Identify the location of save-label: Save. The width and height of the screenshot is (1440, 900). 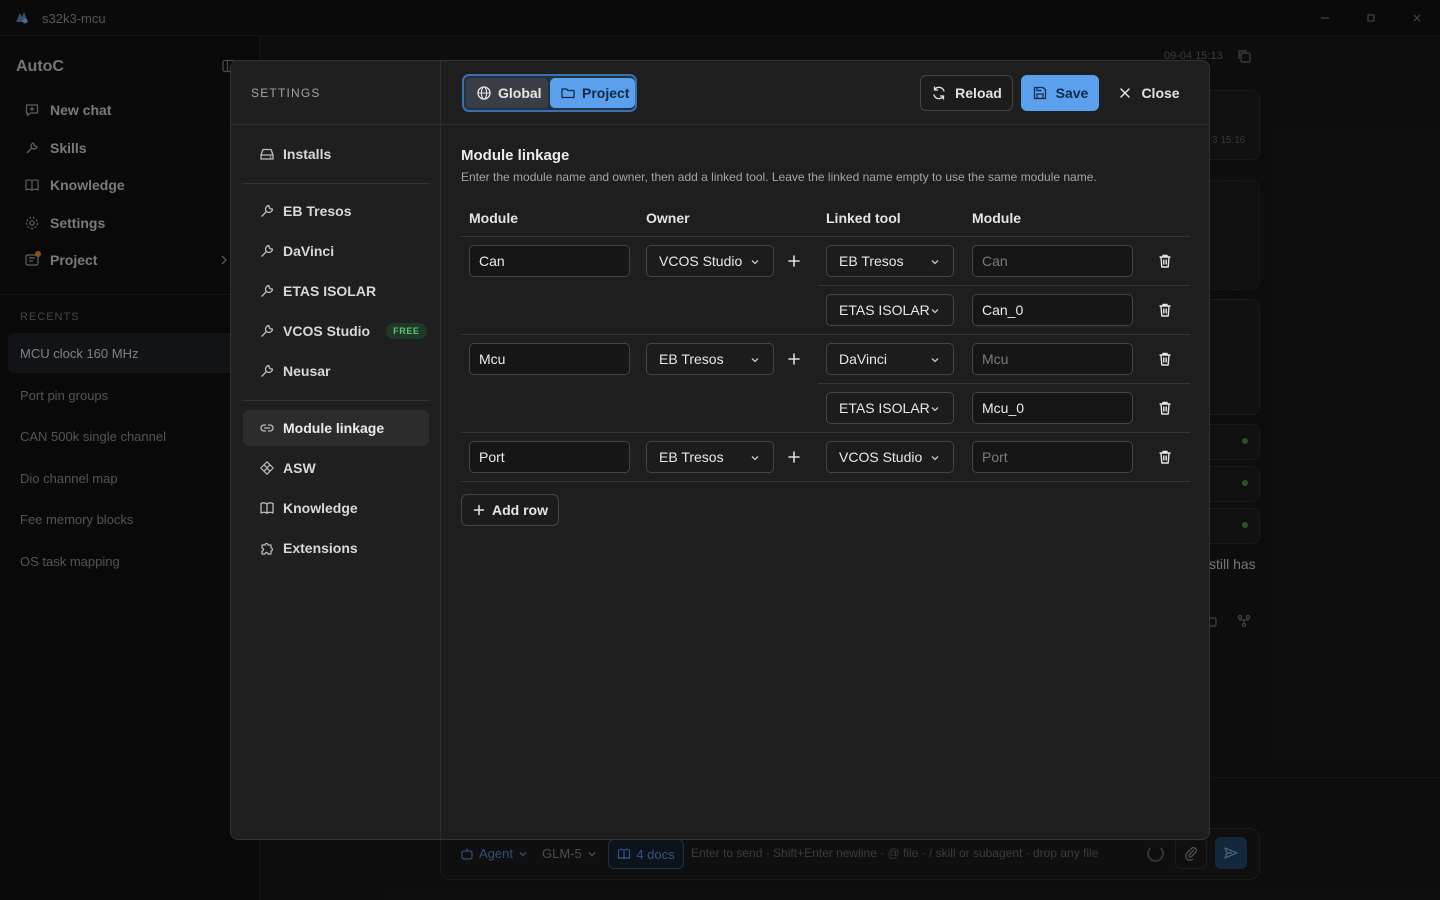
(1072, 93).